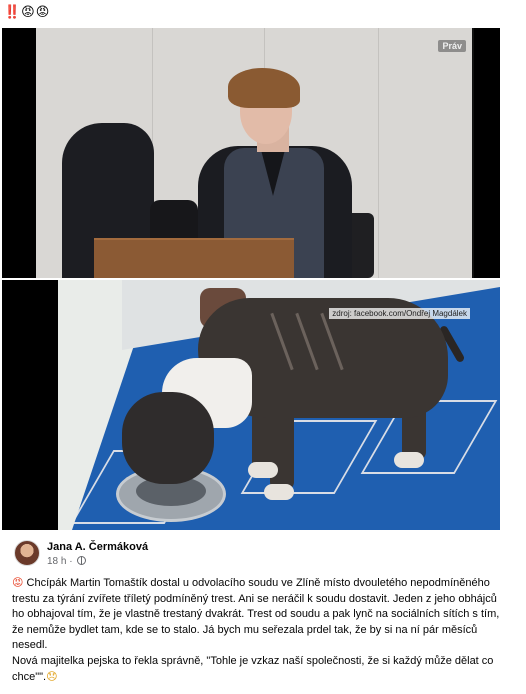 The width and height of the screenshot is (526, 694). I want to click on tv-watermark: Práv, so click(452, 46).